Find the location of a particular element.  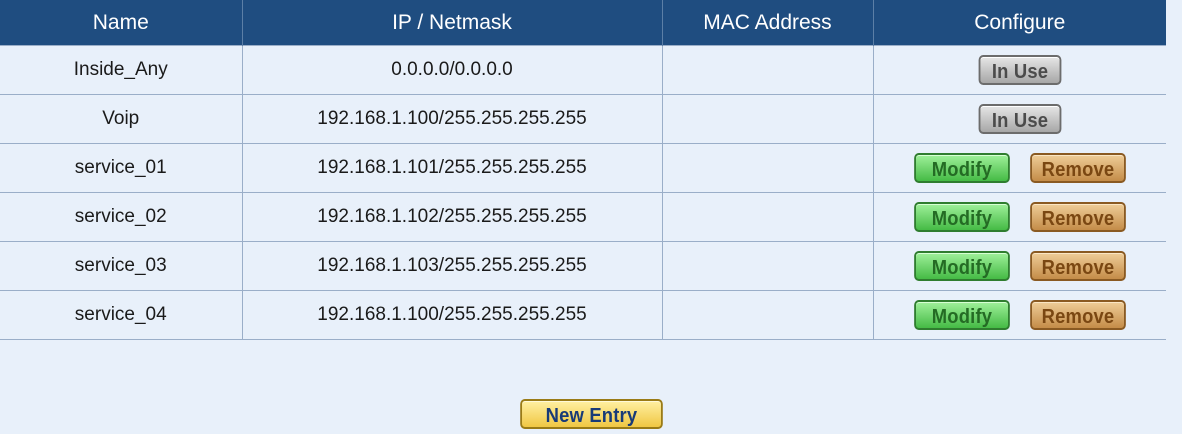

header-ip-netmask: IP / Netmask is located at coordinates (451, 23).